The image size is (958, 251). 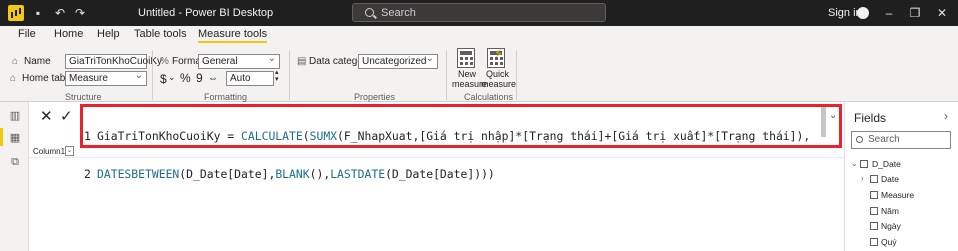 I want to click on search-placeholder: Search, so click(x=398, y=12).